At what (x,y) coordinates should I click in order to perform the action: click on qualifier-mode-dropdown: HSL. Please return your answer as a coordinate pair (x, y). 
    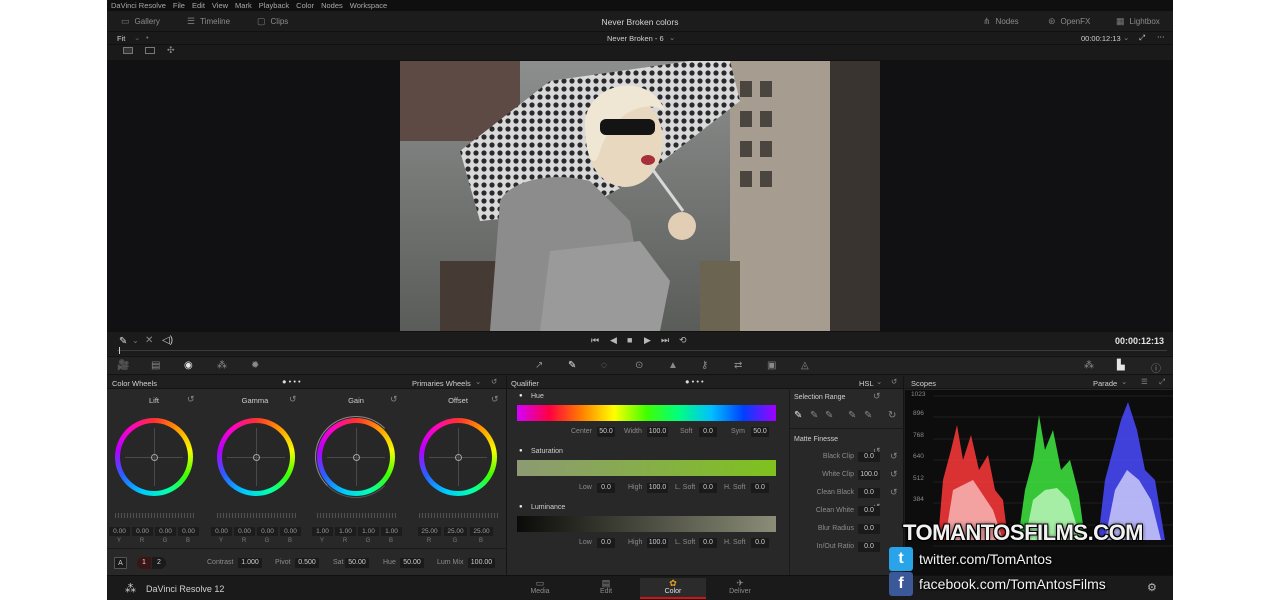
    Looking at the image, I should click on (866, 383).